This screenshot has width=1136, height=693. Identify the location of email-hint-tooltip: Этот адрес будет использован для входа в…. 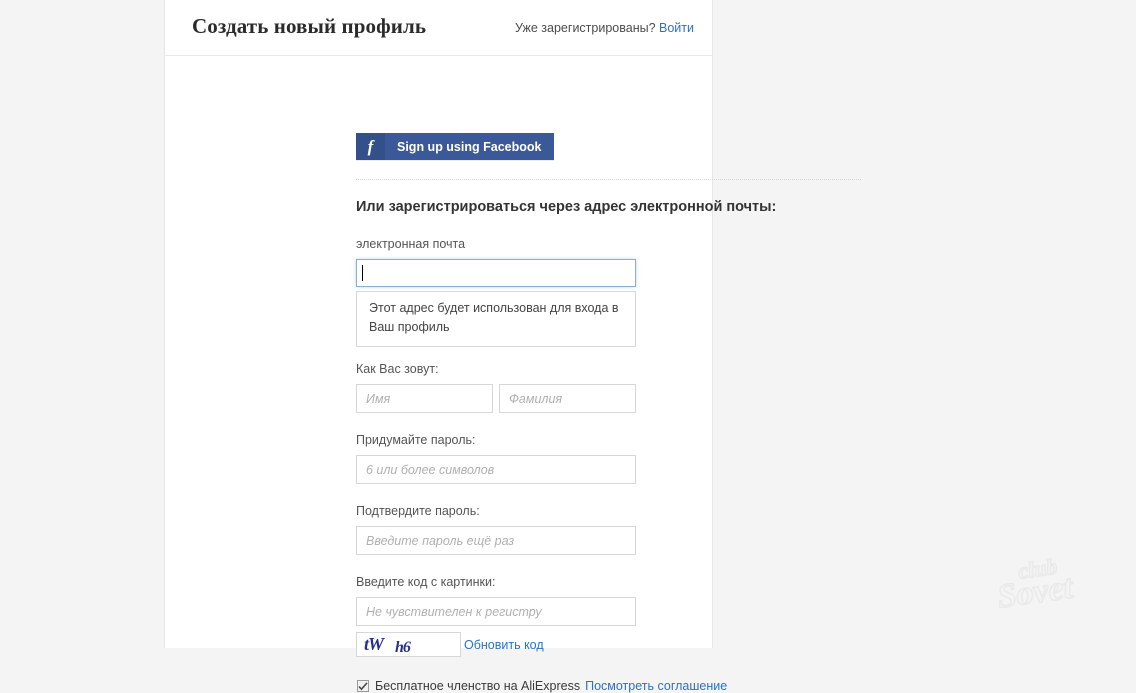
(496, 319).